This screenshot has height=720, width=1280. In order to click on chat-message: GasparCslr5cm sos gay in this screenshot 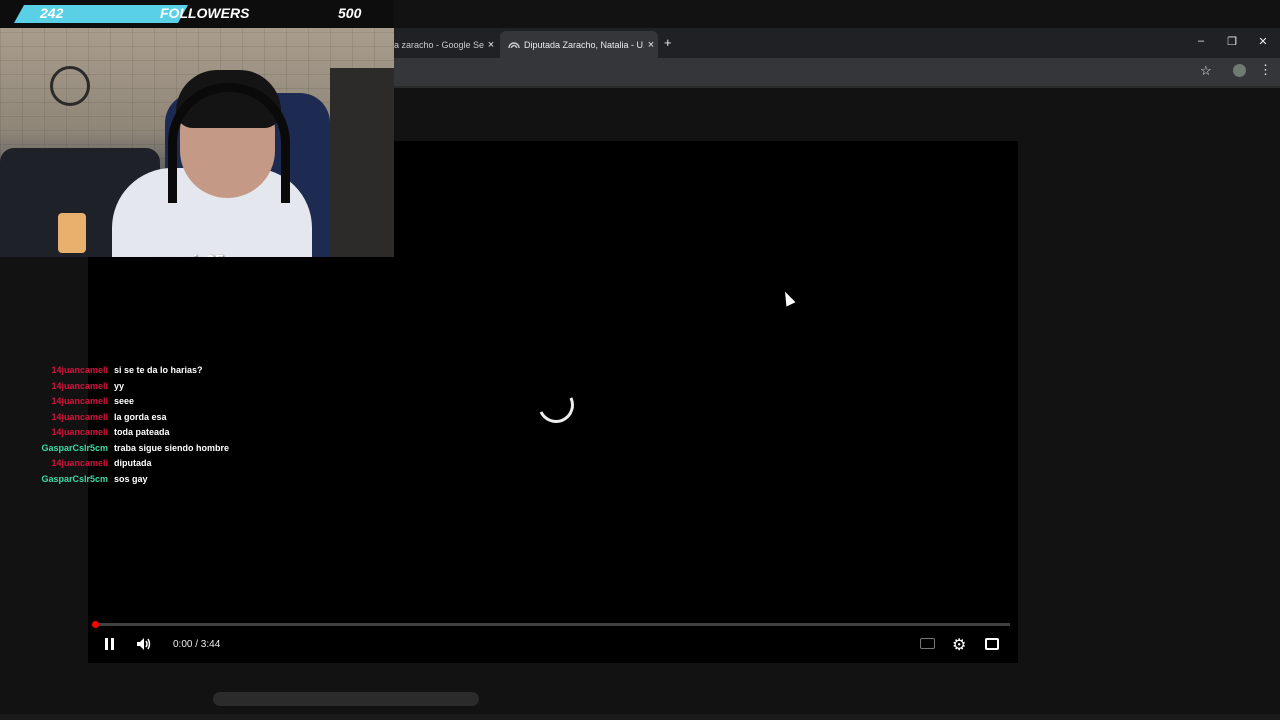, I will do `click(150, 481)`.